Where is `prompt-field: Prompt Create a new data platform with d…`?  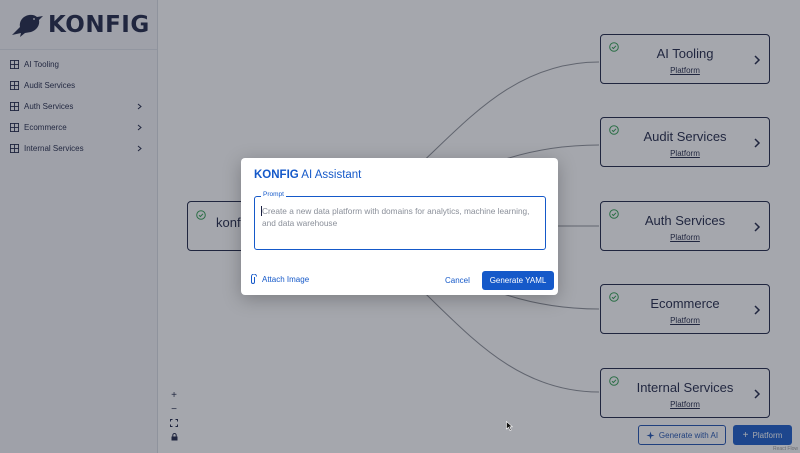
prompt-field: Prompt Create a new data platform with d… is located at coordinates (400, 220).